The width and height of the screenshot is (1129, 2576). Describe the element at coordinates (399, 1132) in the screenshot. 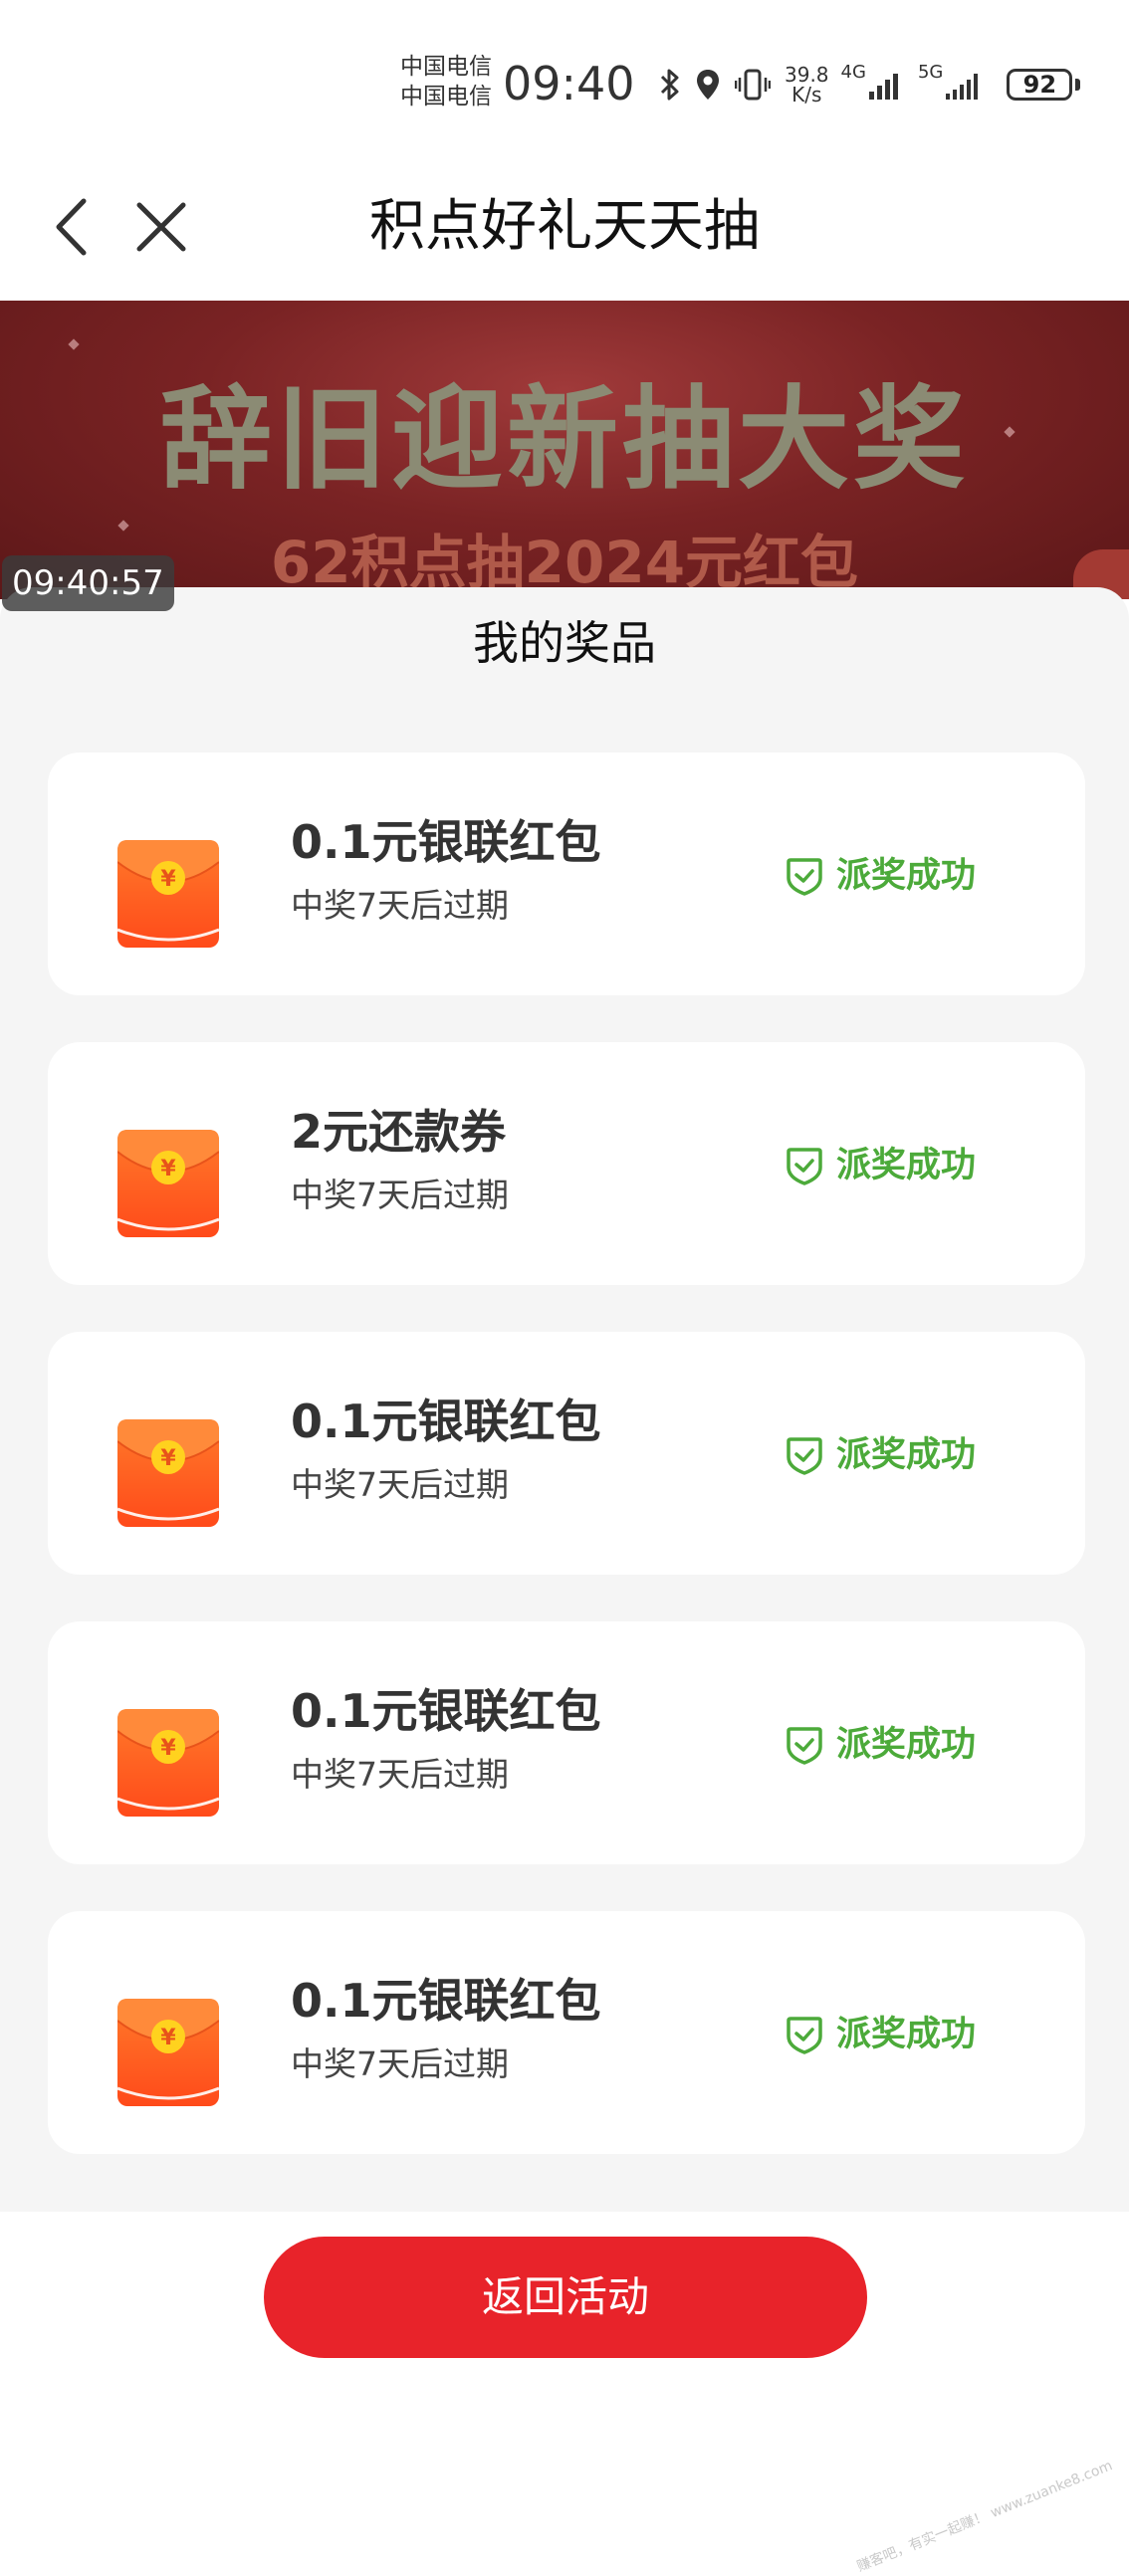

I see `prize-name: 2元还款券` at that location.